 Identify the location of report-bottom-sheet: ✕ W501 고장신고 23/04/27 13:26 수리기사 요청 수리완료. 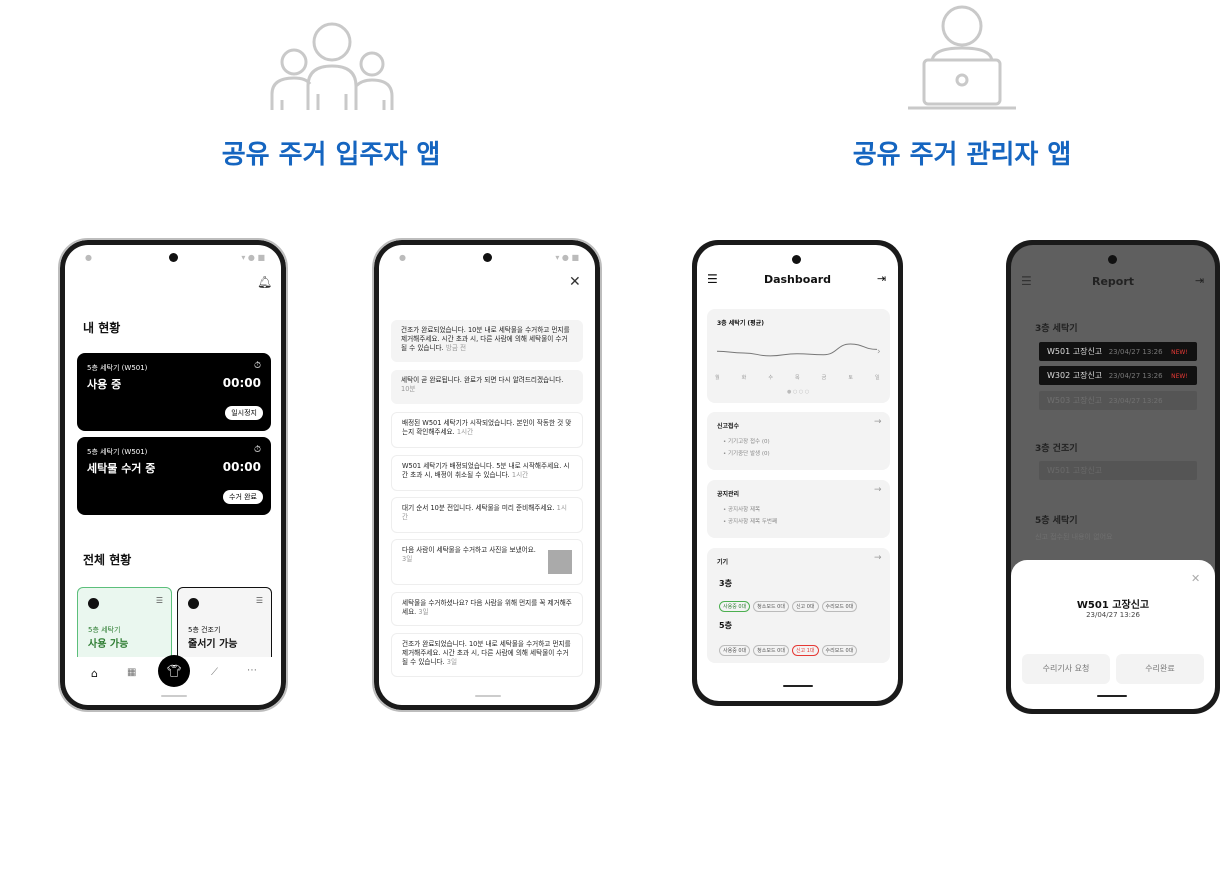
(1113, 634).